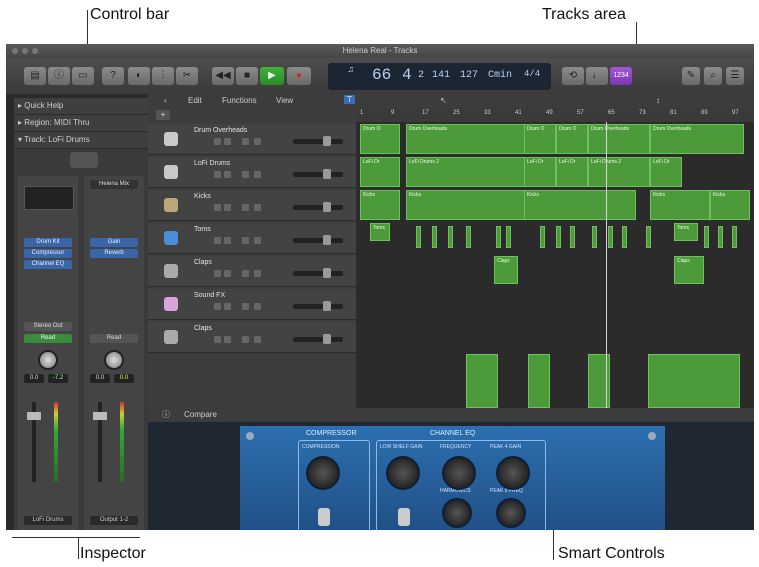 Image resolution: width=759 pixels, height=567 pixels. Describe the element at coordinates (513, 473) in the screenshot. I see `peak-gain-knob` at that location.